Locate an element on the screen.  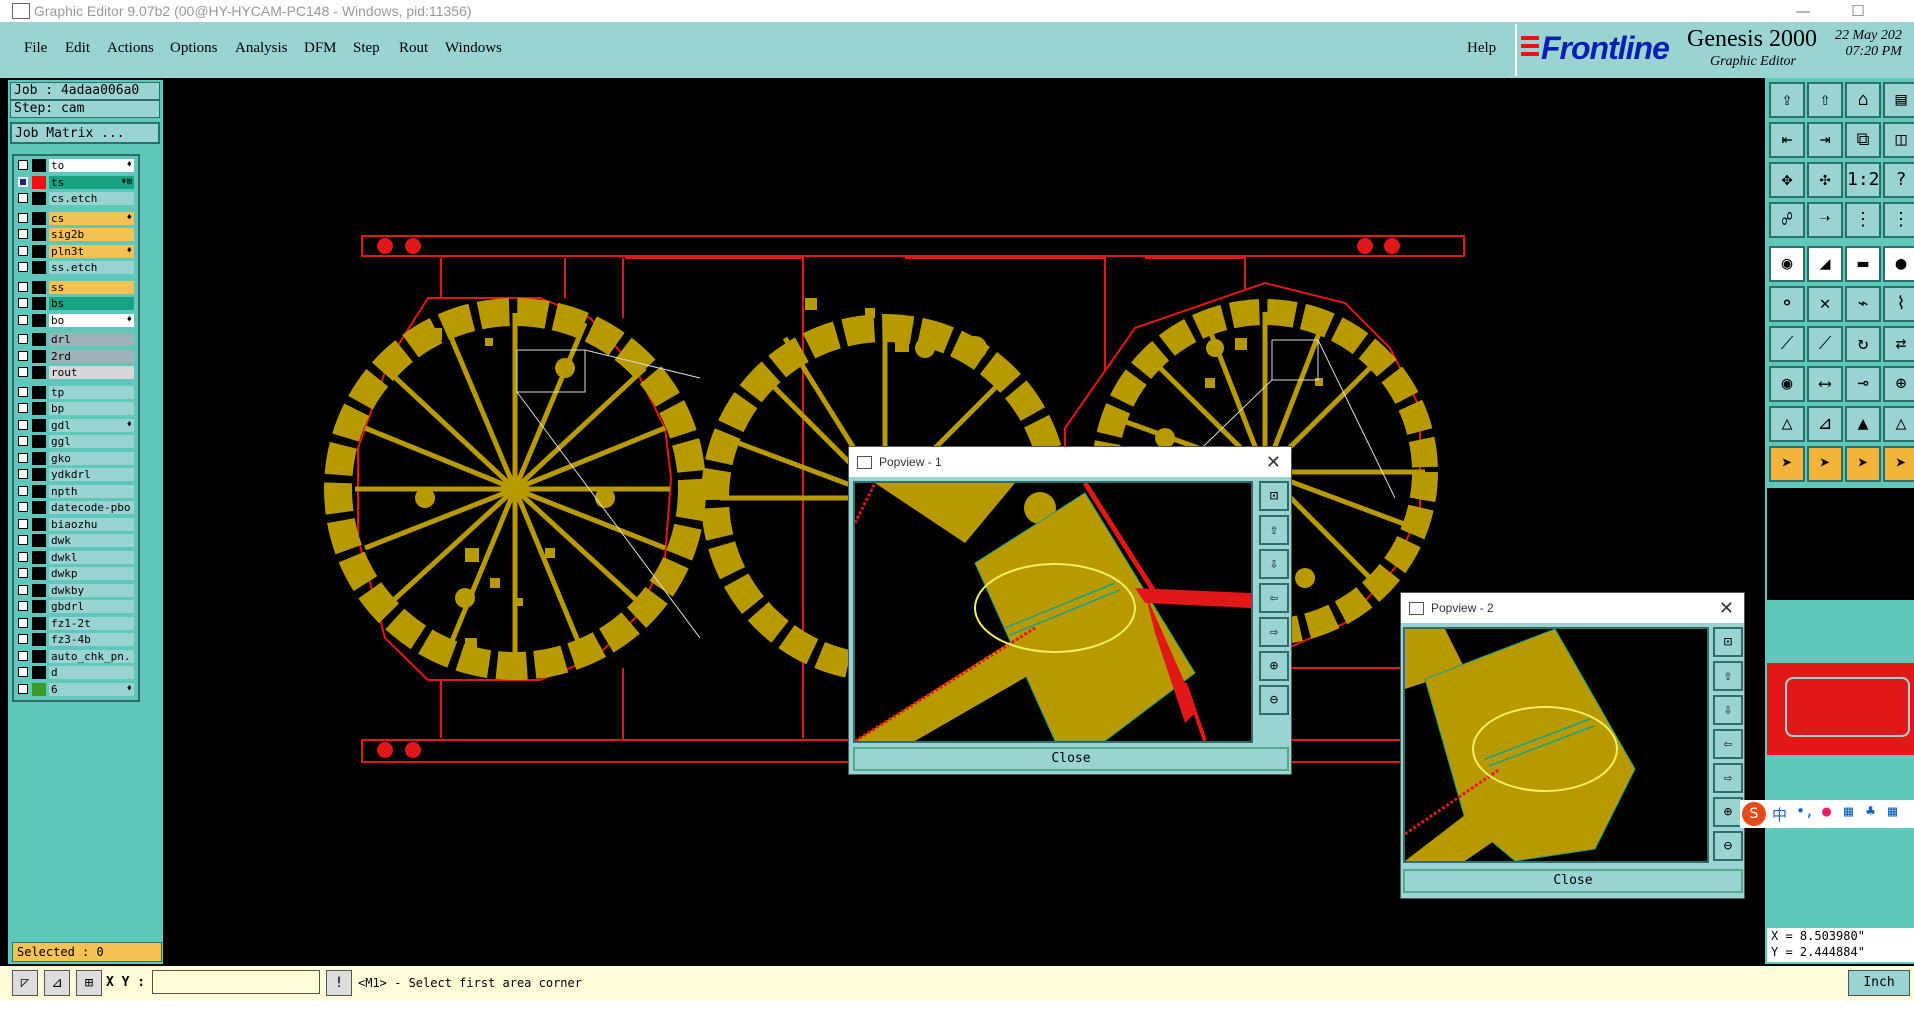
popview-1-pan-up-button: ⇧ is located at coordinates (1274, 530).